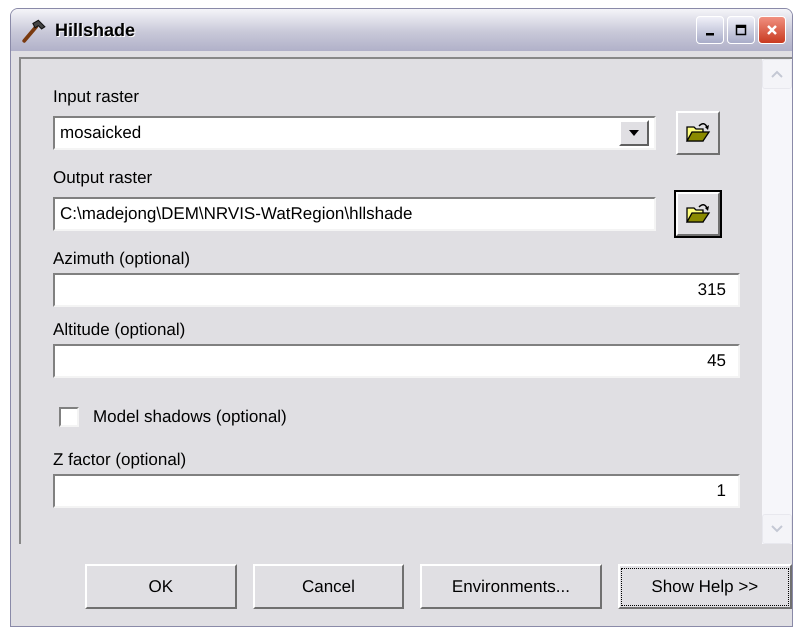 The height and width of the screenshot is (627, 793). What do you see at coordinates (705, 586) in the screenshot?
I see `dialog-button: Show Help >>` at bounding box center [705, 586].